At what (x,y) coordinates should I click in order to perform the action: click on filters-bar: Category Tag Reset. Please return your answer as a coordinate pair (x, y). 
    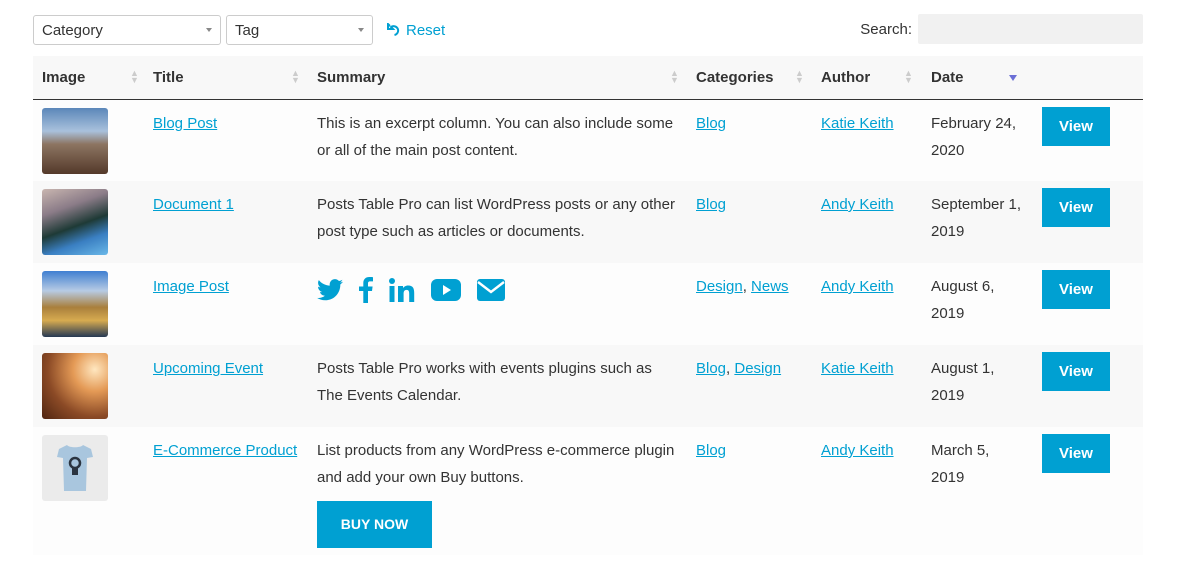
    Looking at the image, I should click on (239, 30).